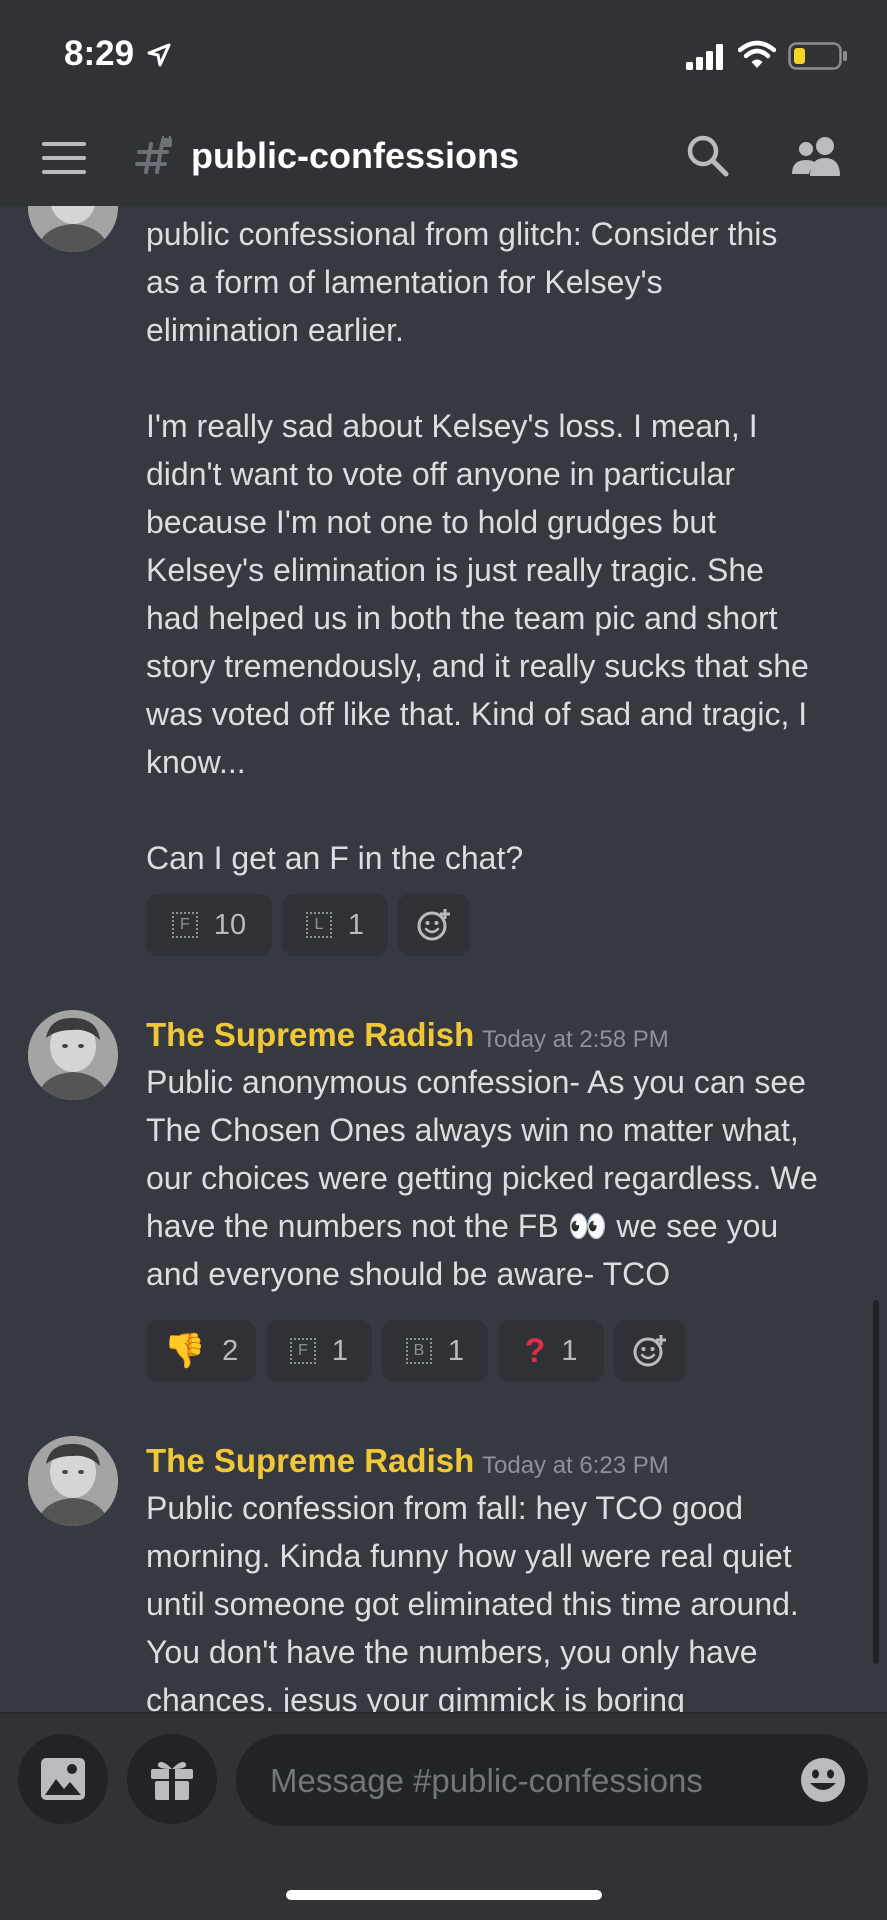  Describe the element at coordinates (876, 1482) in the screenshot. I see `scrollbar-thumb` at that location.